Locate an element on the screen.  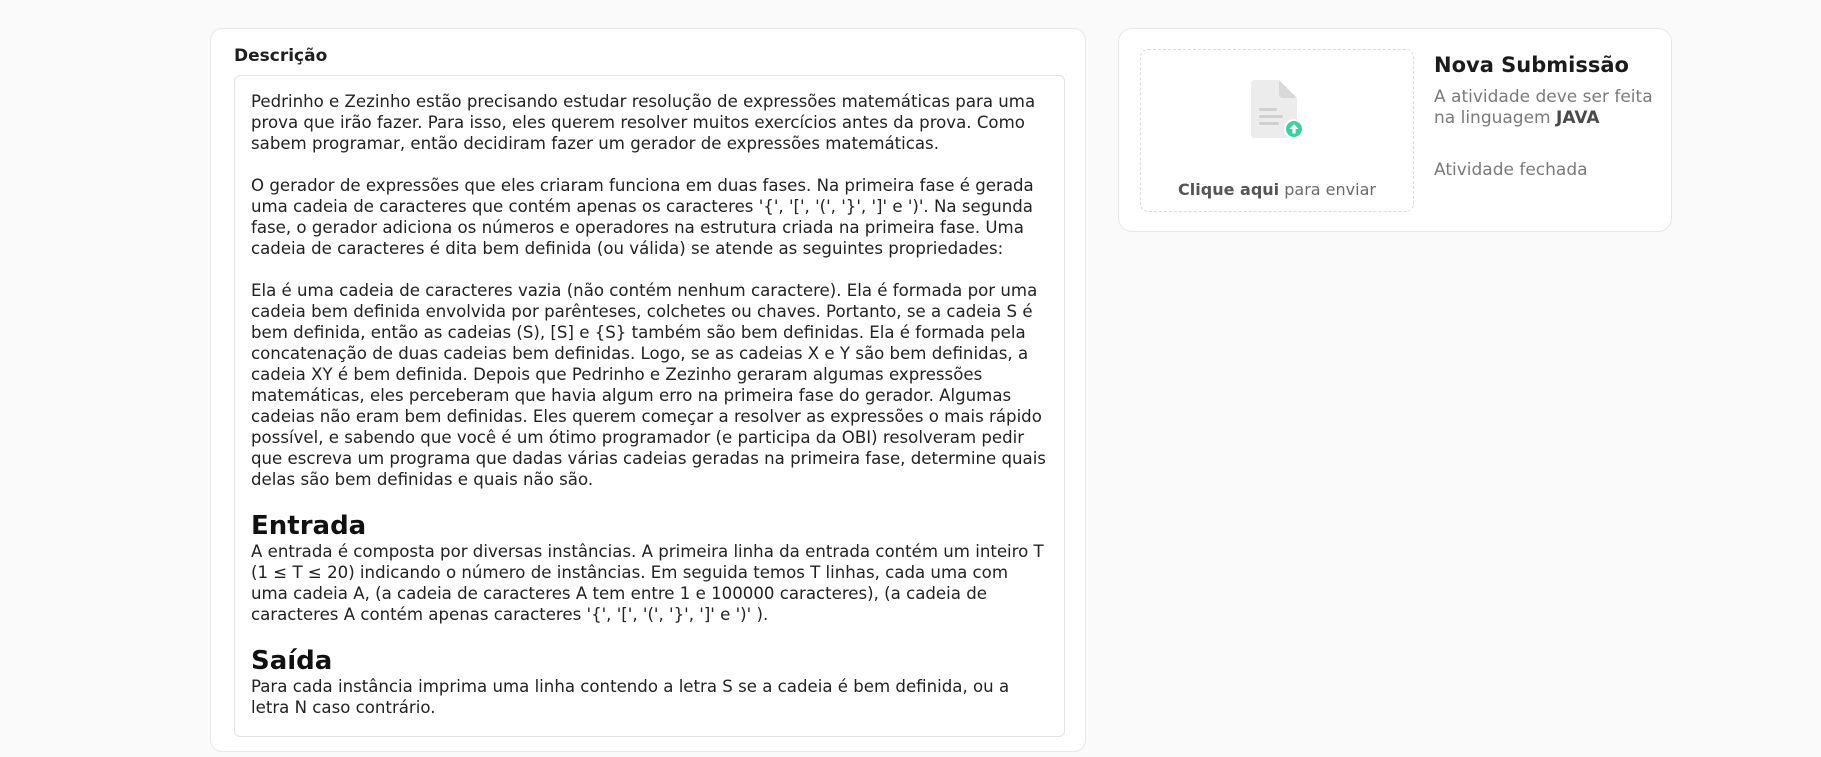
description-heading: Descrição is located at coordinates (281, 56).